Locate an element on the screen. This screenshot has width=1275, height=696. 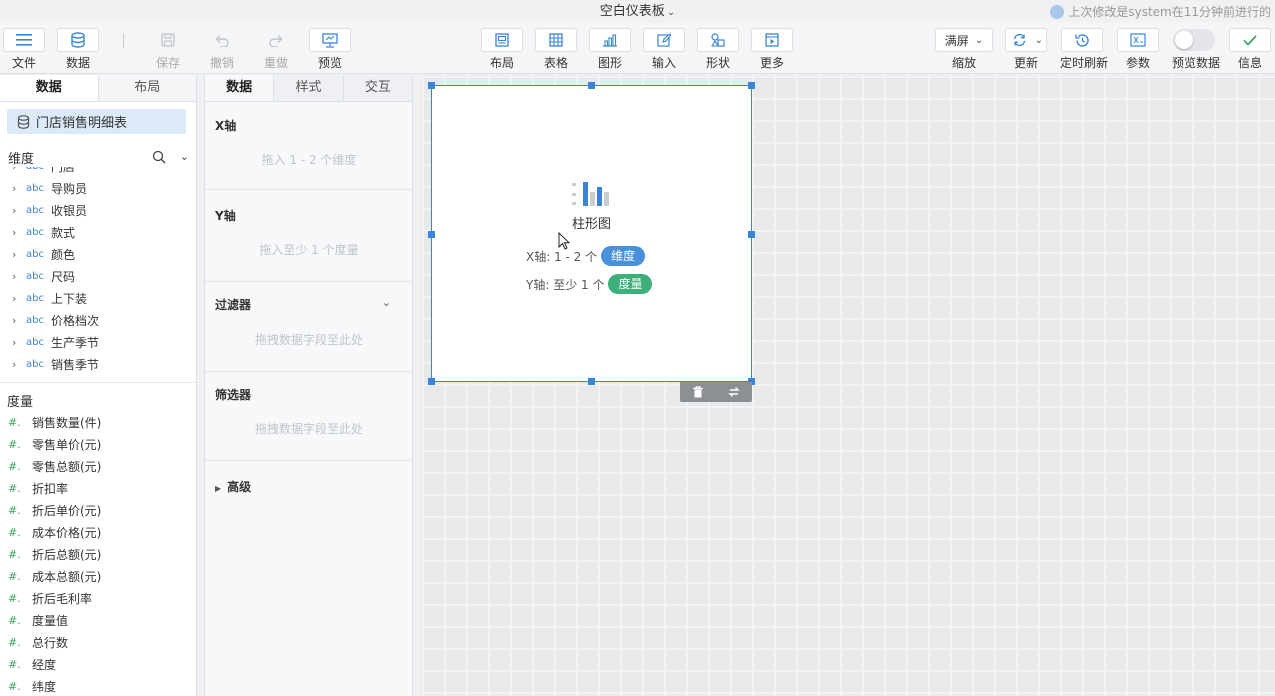
resize-handle-sw is located at coordinates (431, 381).